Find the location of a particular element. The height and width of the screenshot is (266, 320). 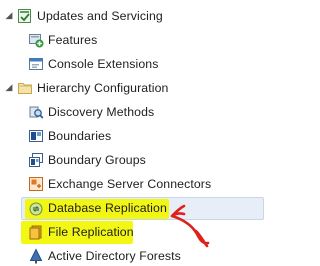

file-replication-icon is located at coordinates (36, 232).